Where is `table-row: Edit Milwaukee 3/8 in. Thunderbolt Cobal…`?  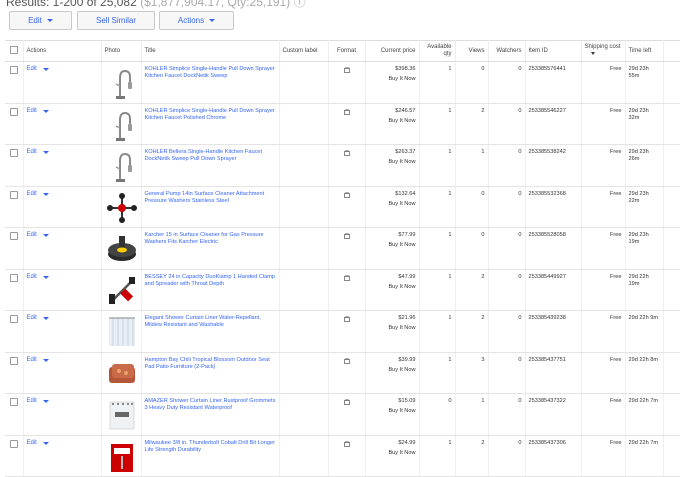
table-row: Edit Milwaukee 3/8 in. Thunderbolt Cobal… is located at coordinates (342, 456).